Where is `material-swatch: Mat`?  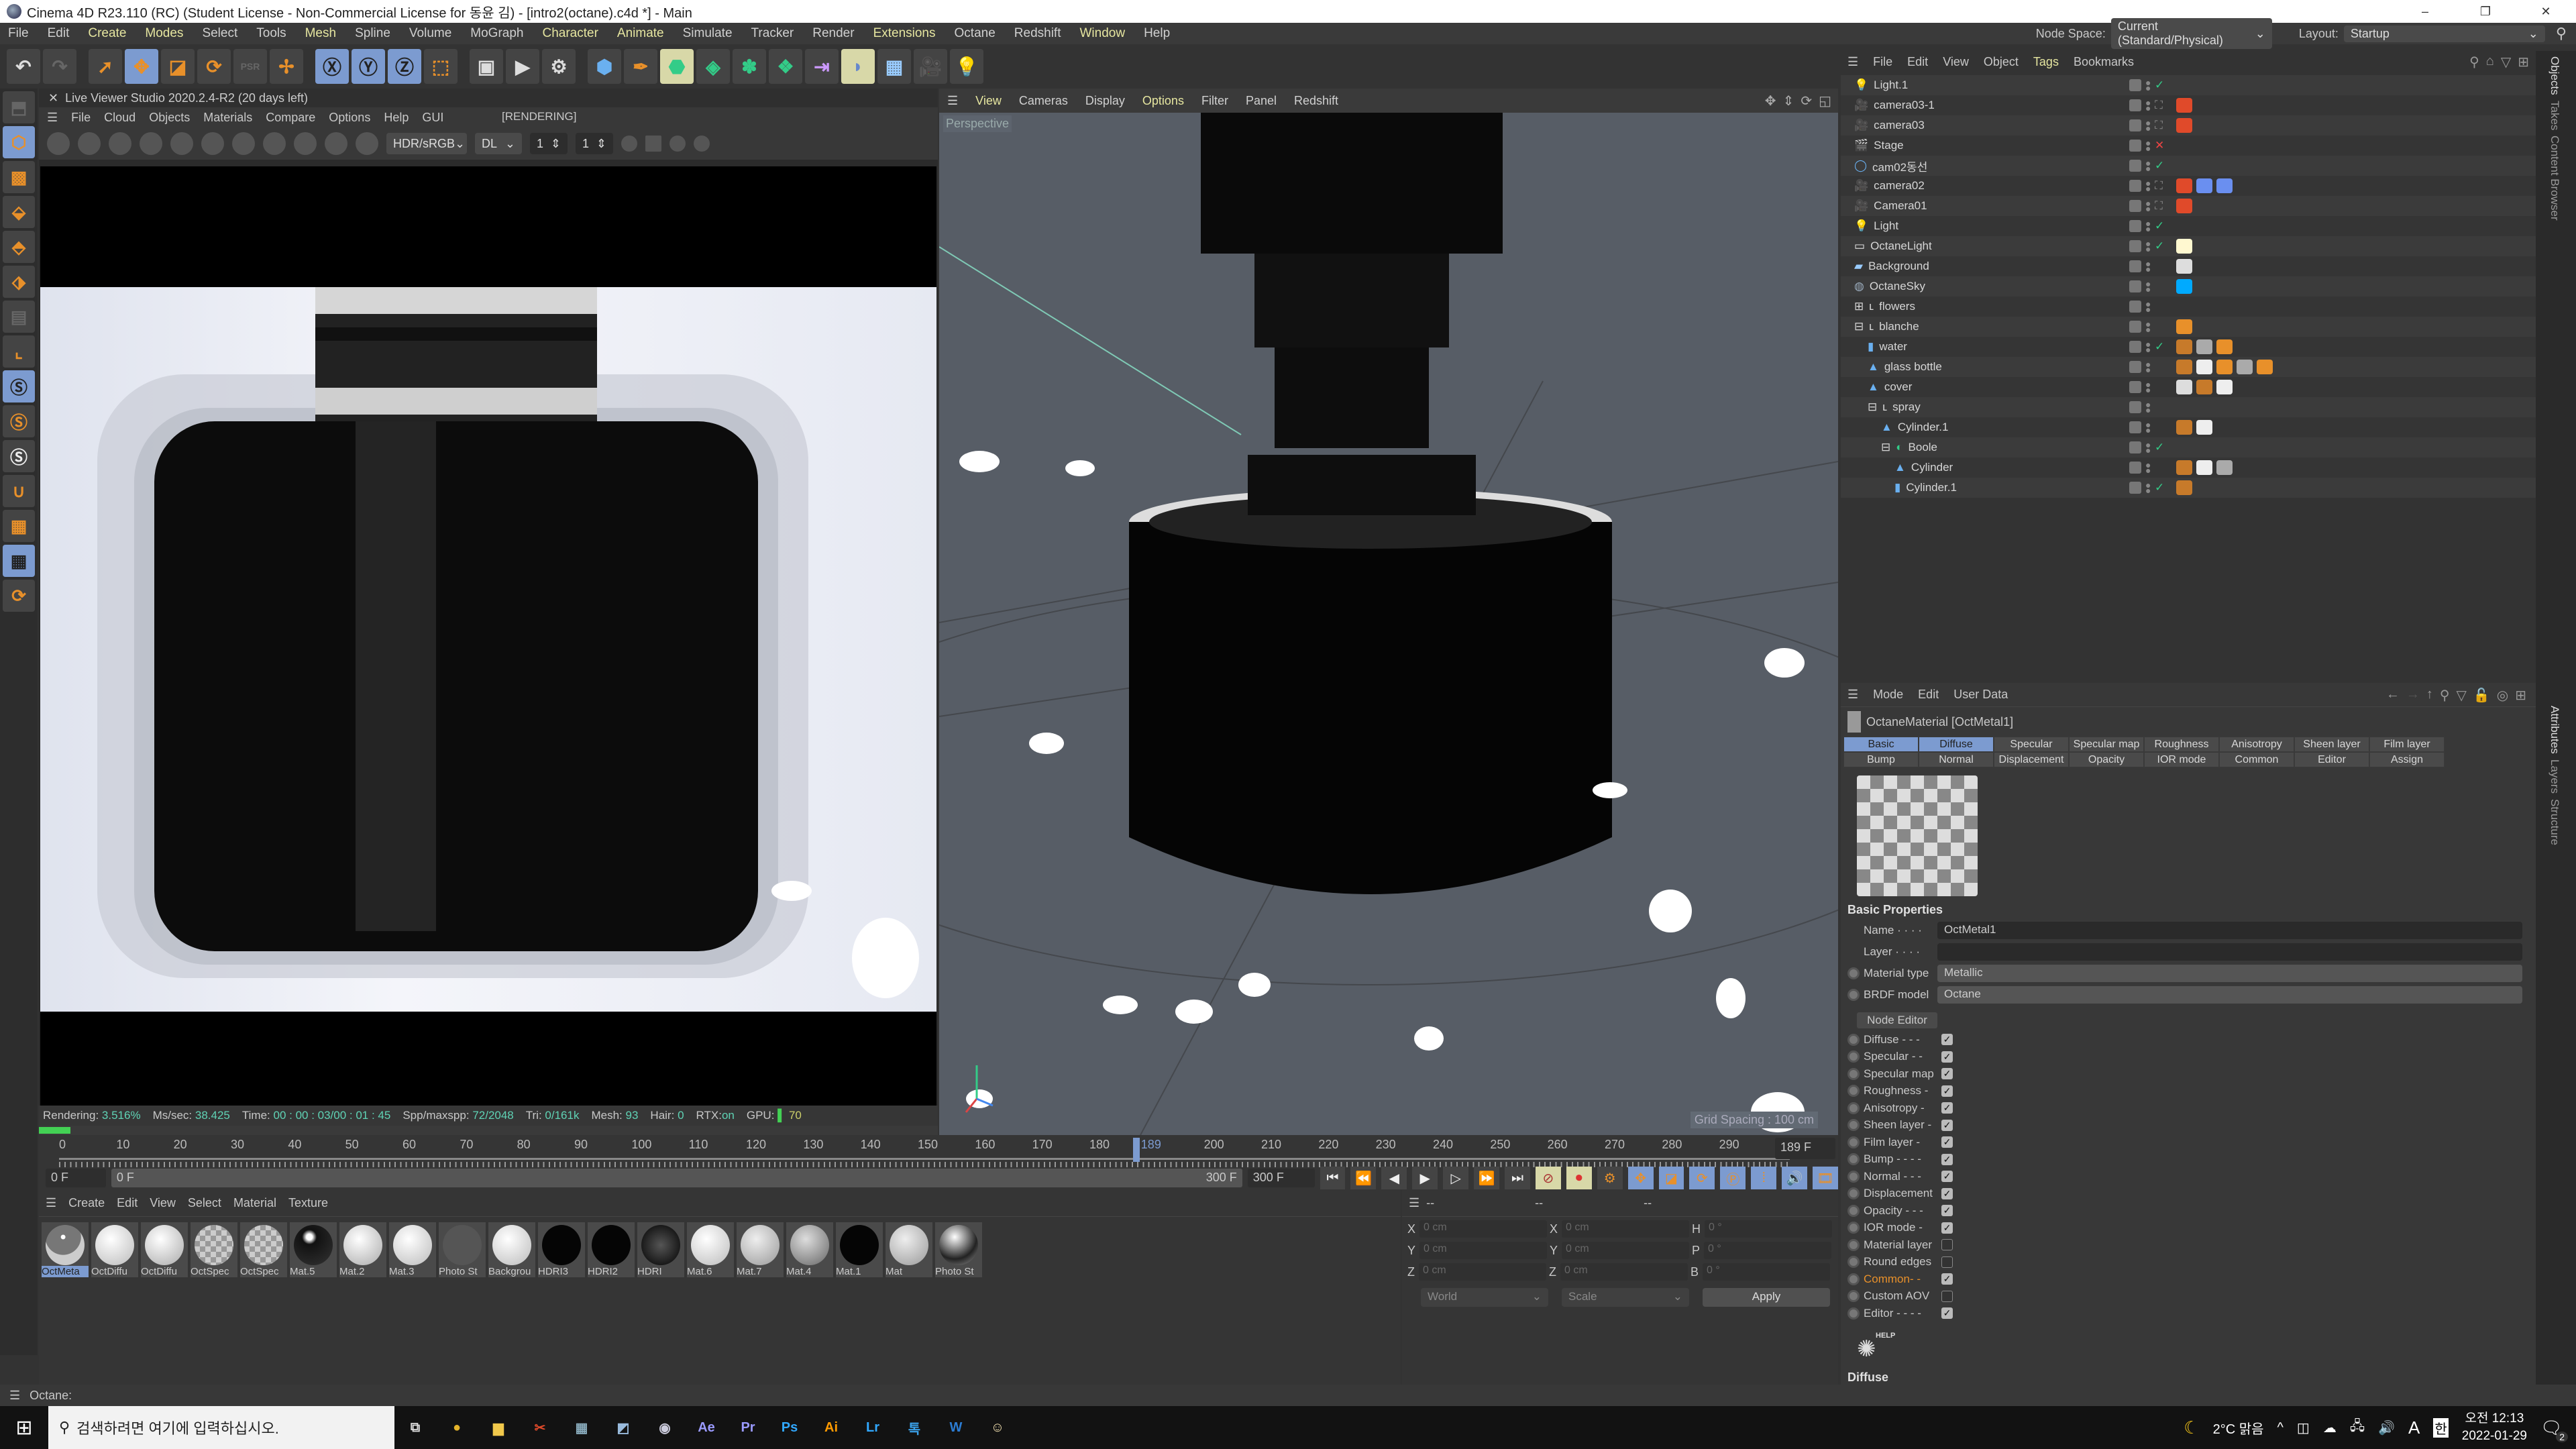 material-swatch: Mat is located at coordinates (908, 1249).